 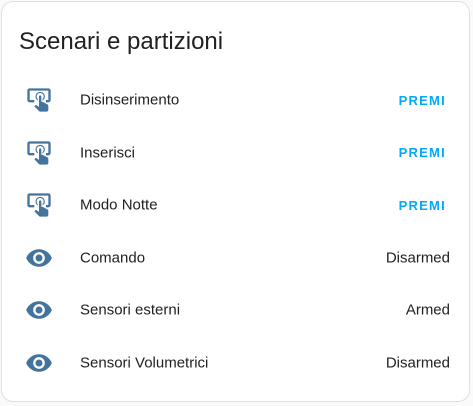 What do you see at coordinates (235, 153) in the screenshot?
I see `entity-row-inserisci: Inserisci PREMI` at bounding box center [235, 153].